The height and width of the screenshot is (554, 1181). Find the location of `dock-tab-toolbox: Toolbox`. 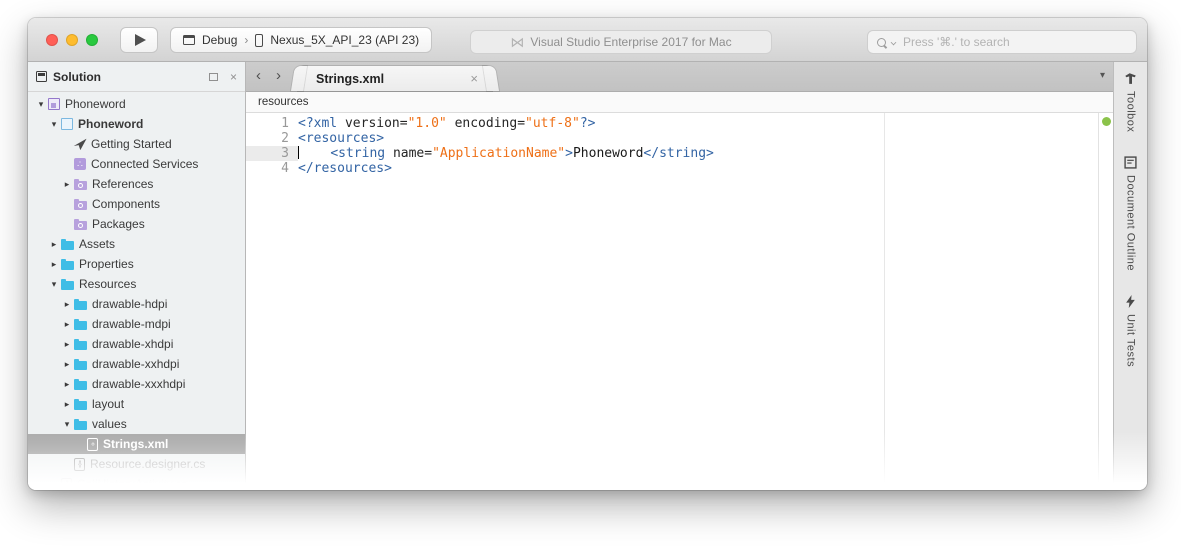

dock-tab-toolbox: Toolbox is located at coordinates (1130, 102).